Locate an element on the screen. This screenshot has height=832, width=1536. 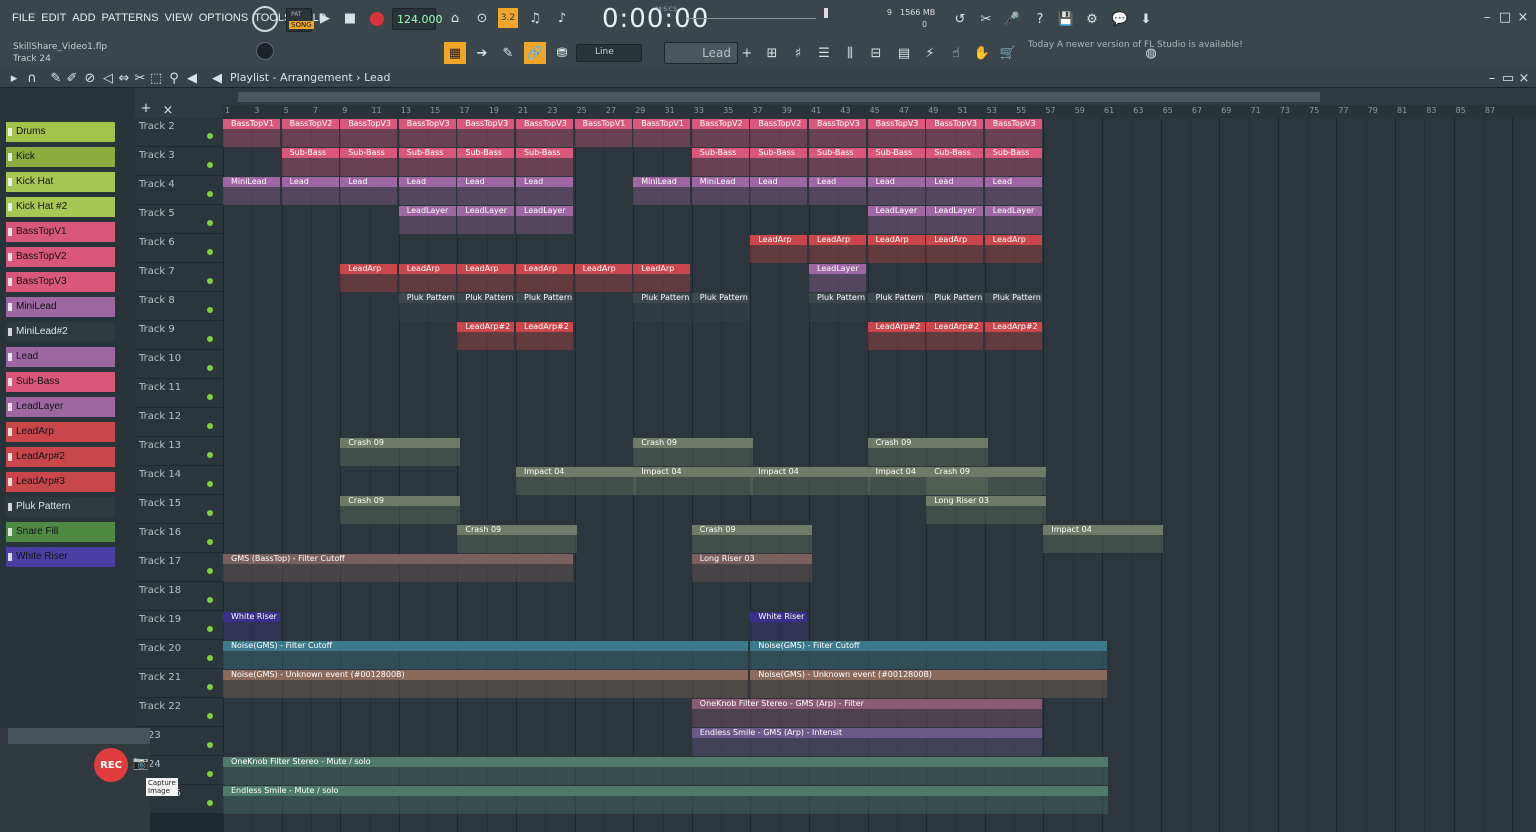
channel-minilead: MiniLead is located at coordinates (60, 307).